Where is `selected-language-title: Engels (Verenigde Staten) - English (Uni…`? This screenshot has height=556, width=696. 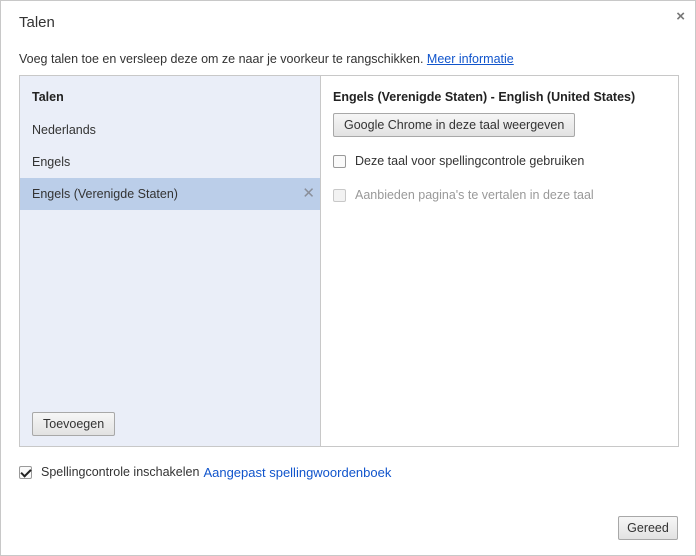 selected-language-title: Engels (Verenigde Staten) - English (Uni… is located at coordinates (484, 97).